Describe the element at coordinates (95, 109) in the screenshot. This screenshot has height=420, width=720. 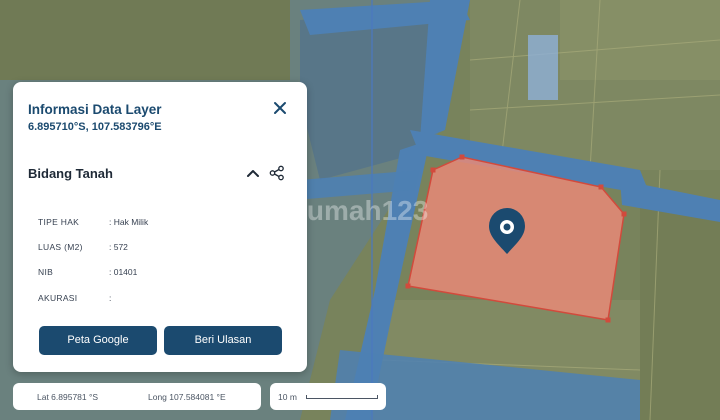
I see `panel-title: Informasi Data Layer` at that location.